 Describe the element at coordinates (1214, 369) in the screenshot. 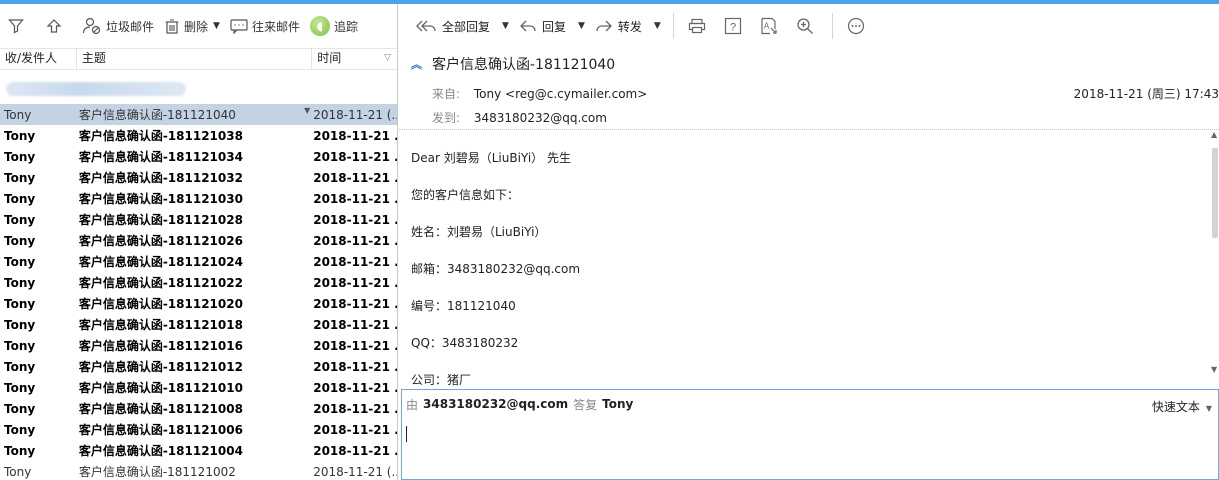

I see `scroll-down-icon: ▼` at that location.